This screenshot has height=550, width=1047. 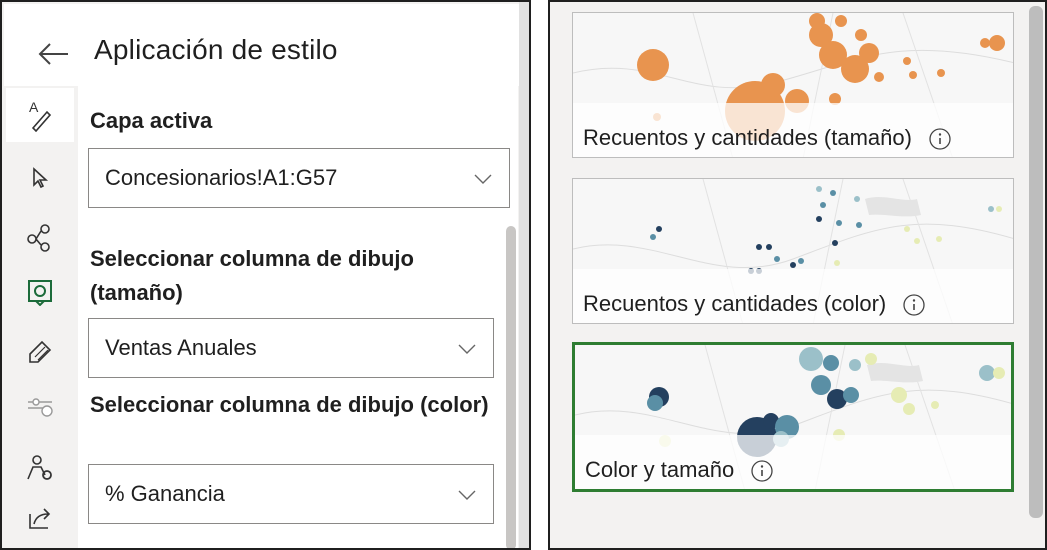 I want to click on style-card-color: Recuentos y cantidades (color), so click(x=793, y=251).